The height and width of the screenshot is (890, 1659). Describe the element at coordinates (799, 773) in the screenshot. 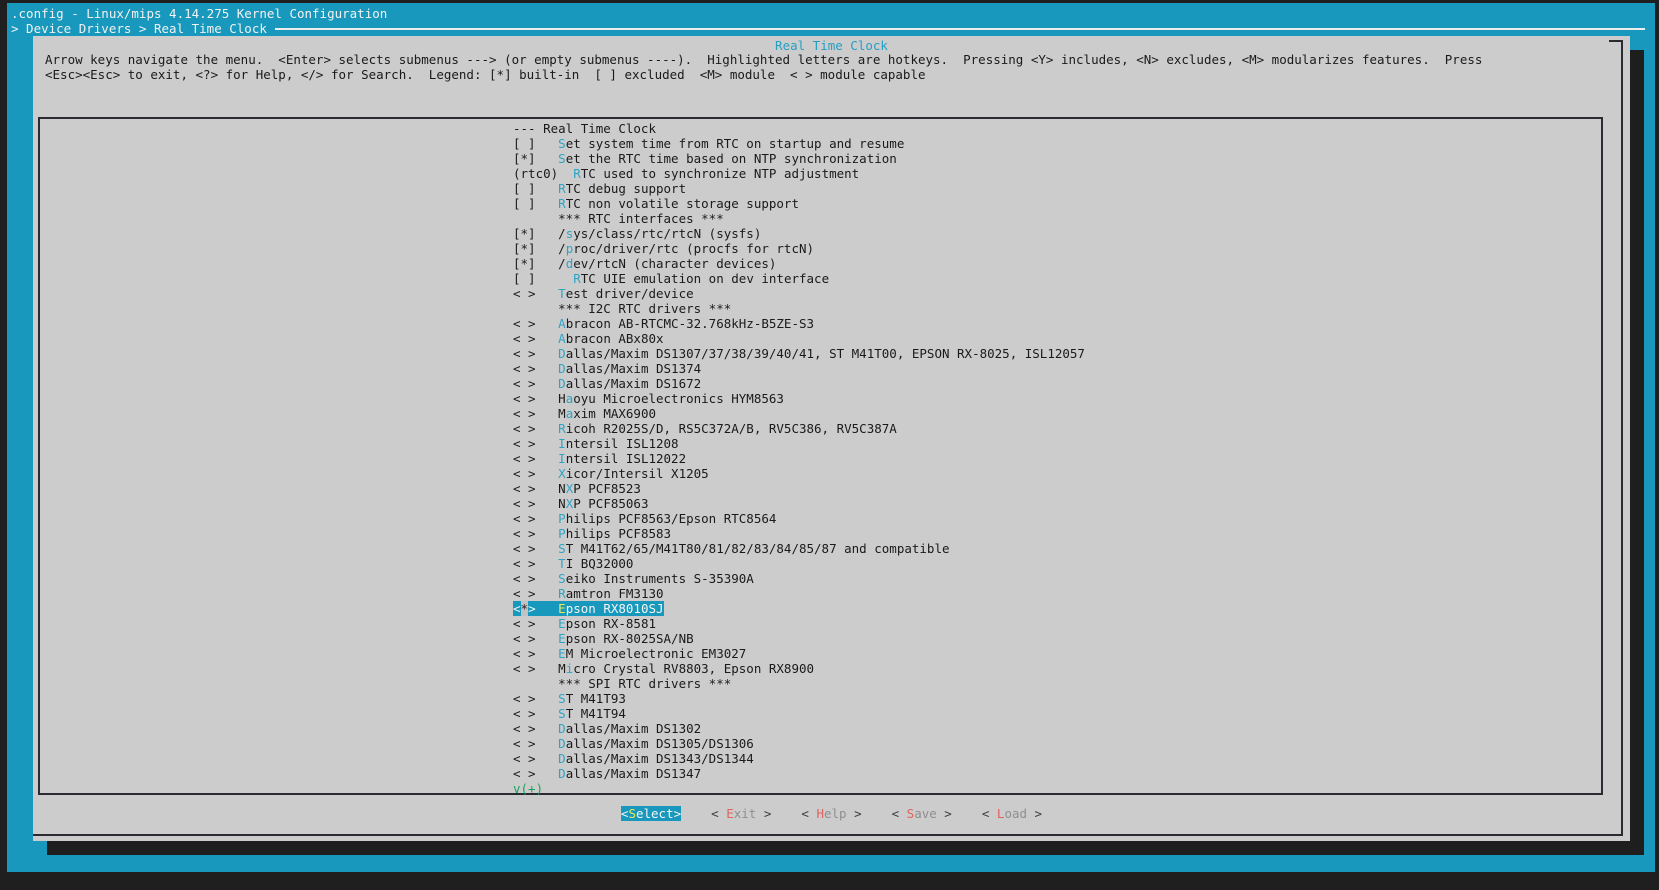

I see `menu-item: < > Dallas/Maxim DS1347` at that location.